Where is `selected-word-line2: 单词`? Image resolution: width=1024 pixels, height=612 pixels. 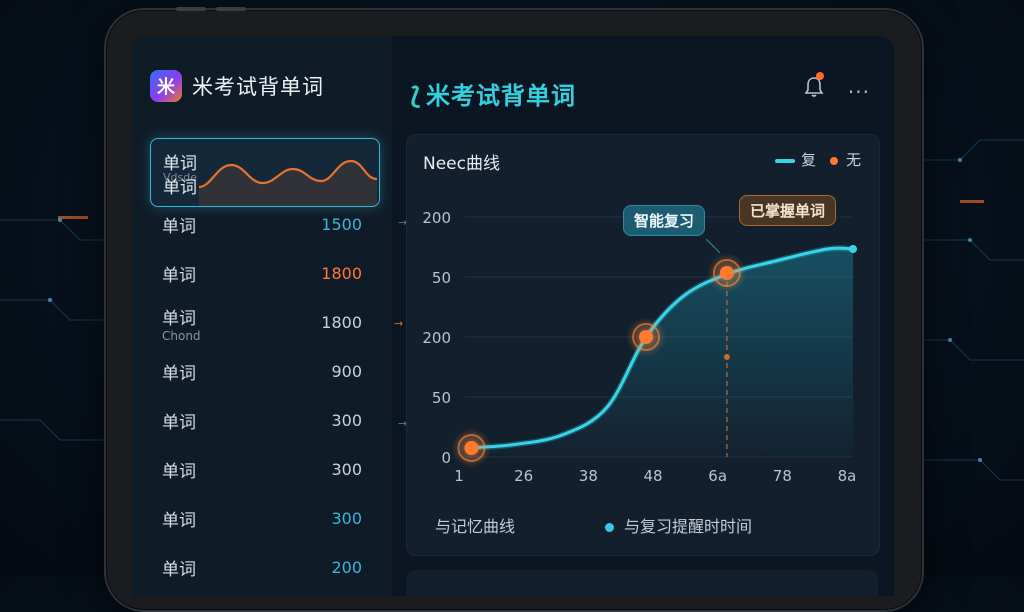
selected-word-line2: 单词 is located at coordinates (180, 188).